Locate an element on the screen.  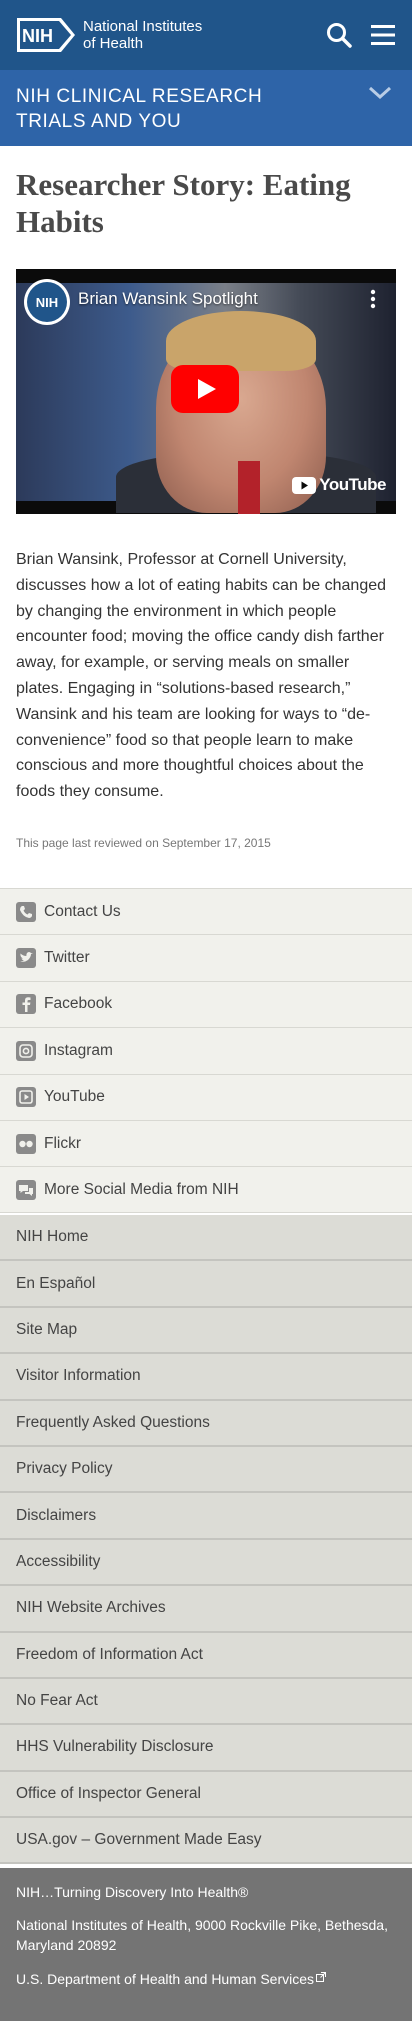
instagram-icon is located at coordinates (26, 1050).